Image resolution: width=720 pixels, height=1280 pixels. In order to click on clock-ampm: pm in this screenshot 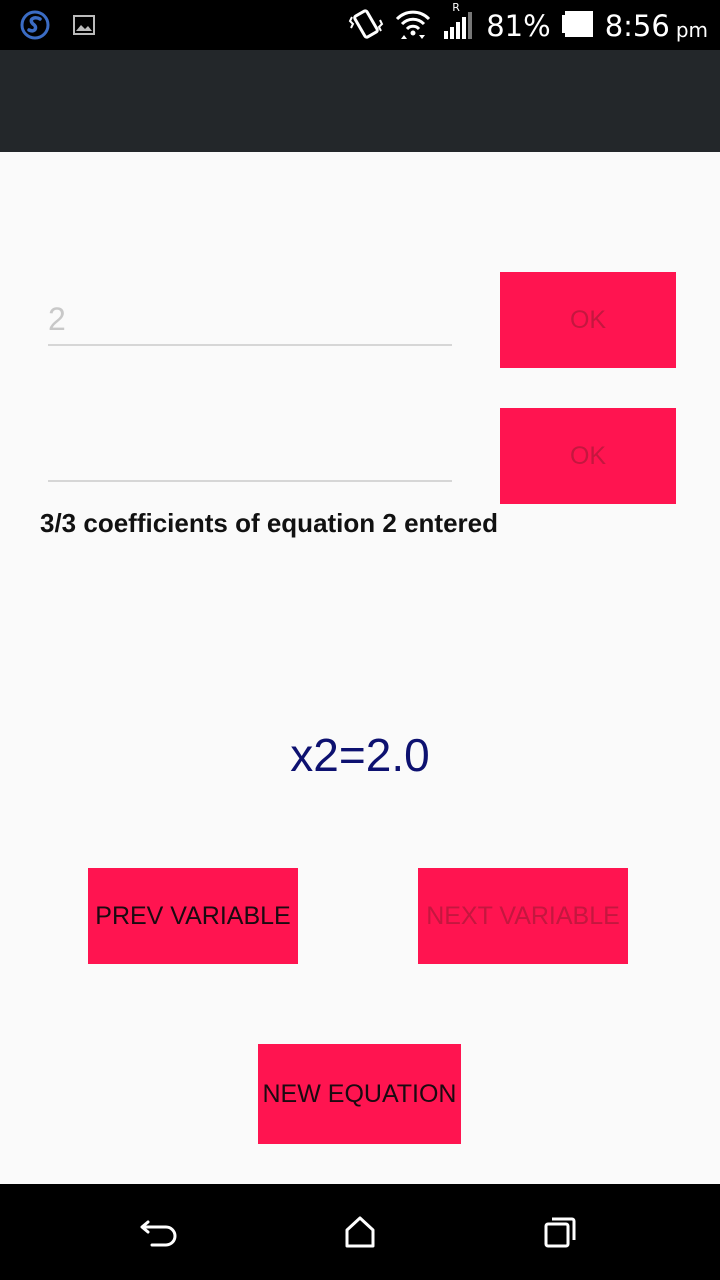, I will do `click(691, 30)`.